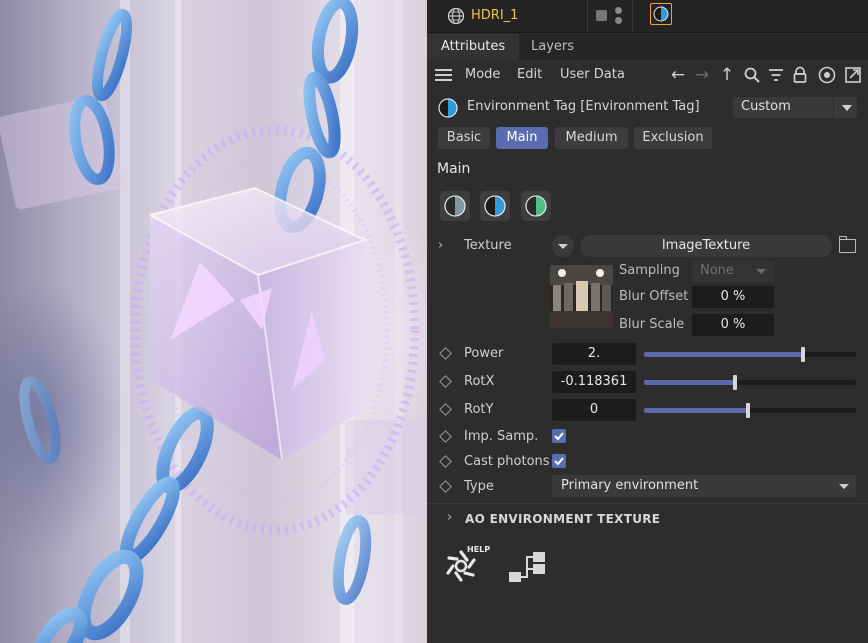 Image resolution: width=868 pixels, height=643 pixels. Describe the element at coordinates (454, 169) in the screenshot. I see `section-title: Main` at that location.